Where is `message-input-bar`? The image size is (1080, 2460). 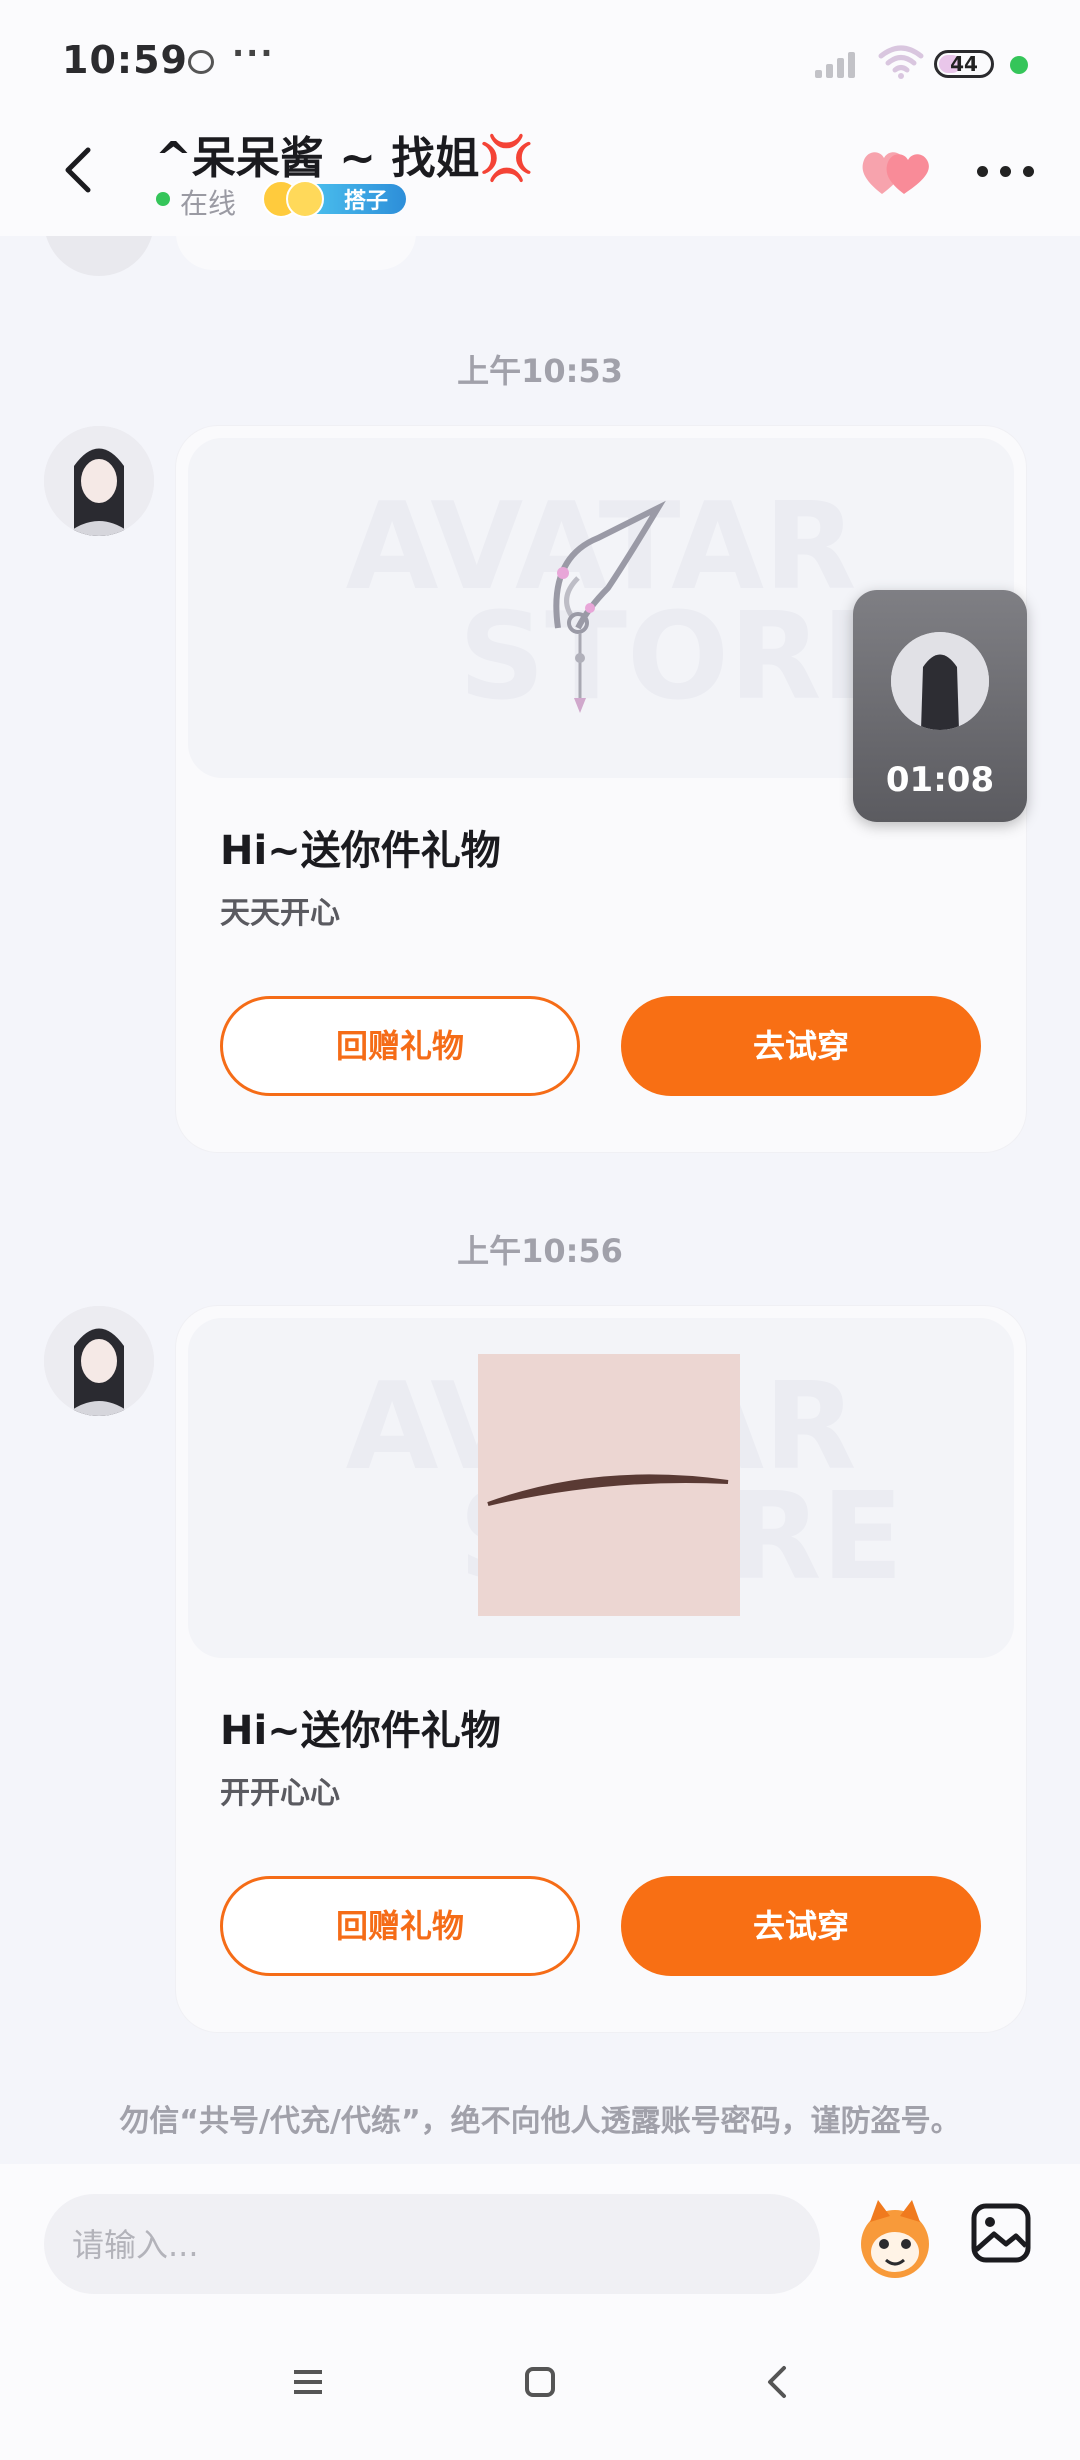 message-input-bar is located at coordinates (540, 2234).